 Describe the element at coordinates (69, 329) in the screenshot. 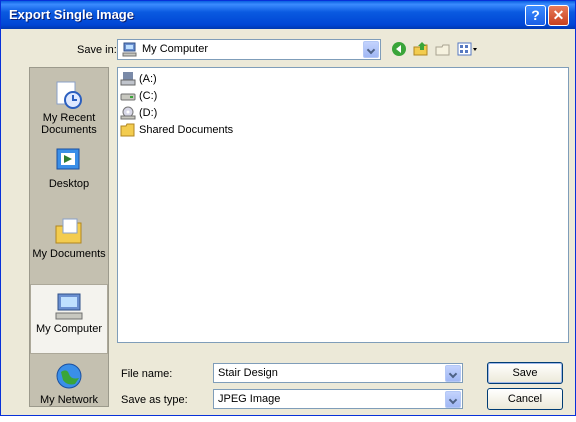

I see `place-label: My Computer` at that location.